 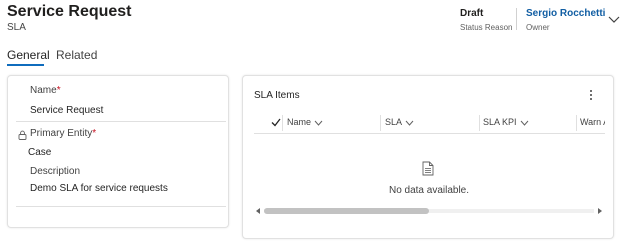 What do you see at coordinates (22, 135) in the screenshot?
I see `lock-icon` at bounding box center [22, 135].